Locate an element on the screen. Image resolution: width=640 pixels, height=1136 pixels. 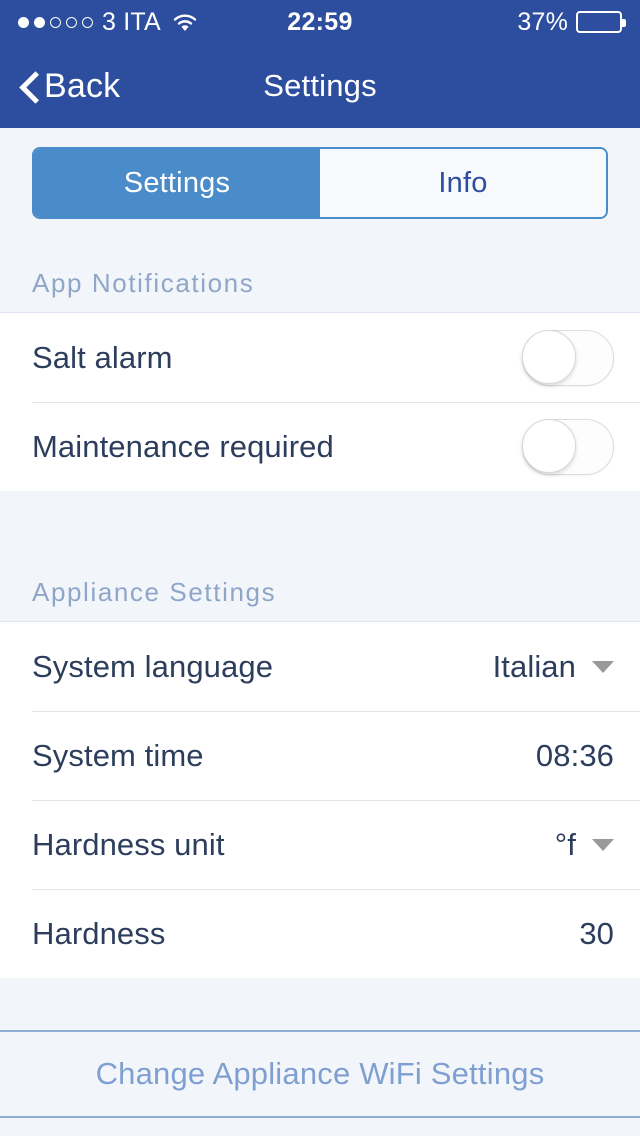
row-system-time: System time 08:36 is located at coordinates (320, 755).